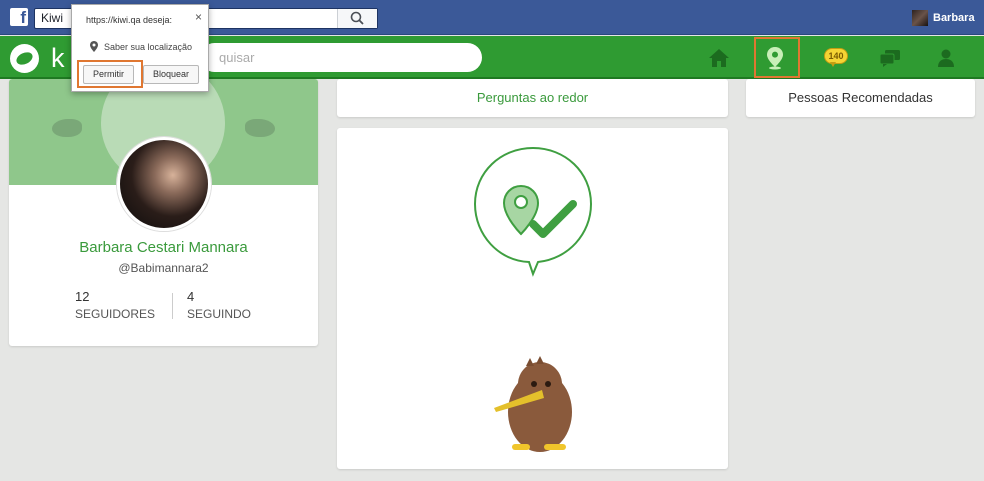 The image size is (984, 481). Describe the element at coordinates (833, 64) in the screenshot. I see `notifications-badge-tail` at that location.